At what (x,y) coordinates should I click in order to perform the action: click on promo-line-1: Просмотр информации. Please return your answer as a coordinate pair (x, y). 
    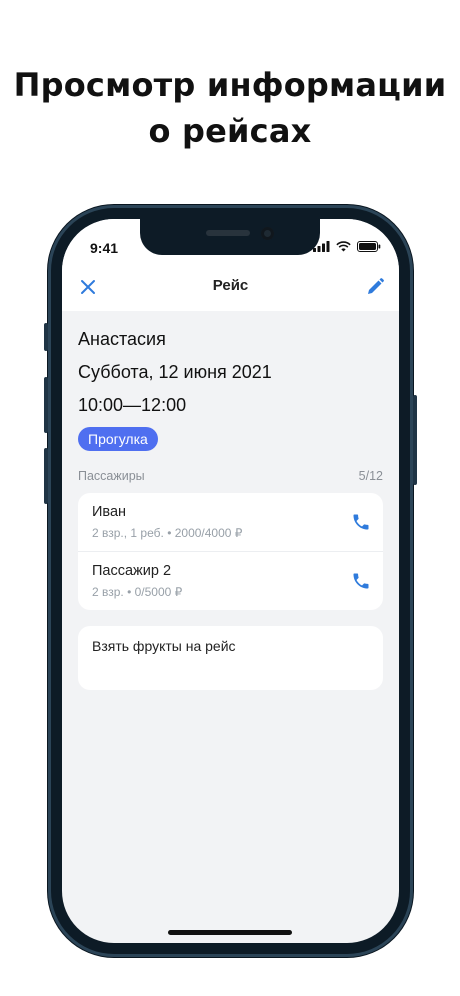
    Looking at the image, I should click on (230, 85).